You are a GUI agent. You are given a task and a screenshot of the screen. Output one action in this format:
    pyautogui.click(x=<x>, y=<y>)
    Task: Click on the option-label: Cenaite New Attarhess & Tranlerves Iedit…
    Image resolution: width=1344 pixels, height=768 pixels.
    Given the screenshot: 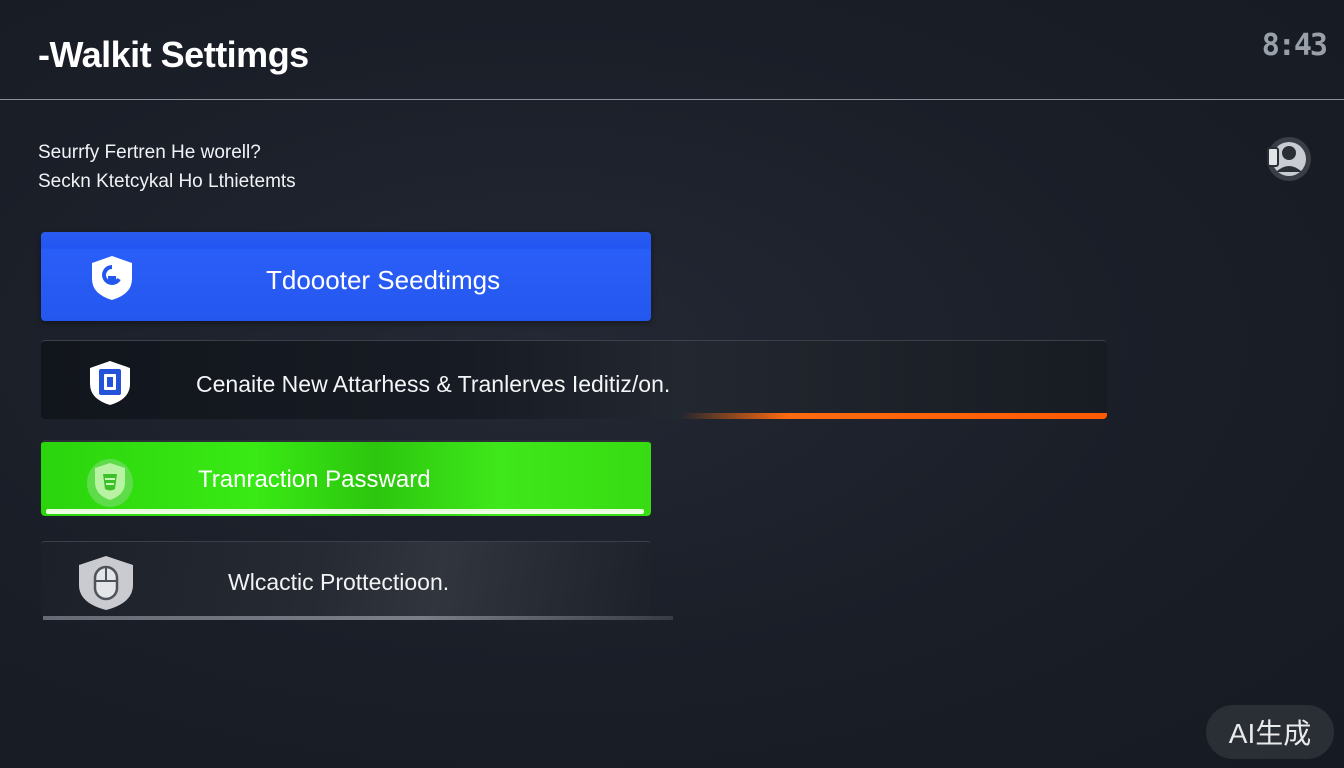 What is the action you would take?
    pyautogui.click(x=433, y=384)
    